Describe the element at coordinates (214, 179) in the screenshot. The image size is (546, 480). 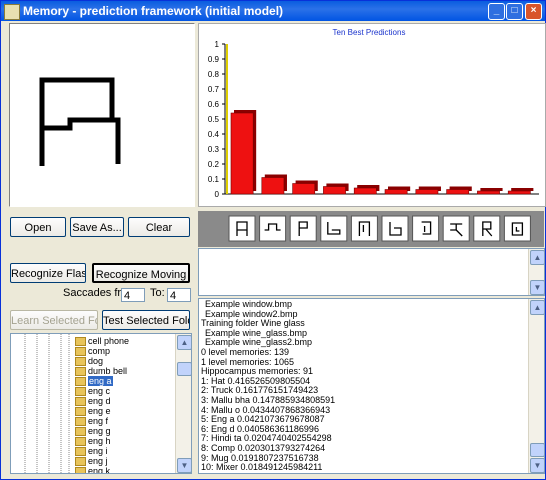
I see `y-tick-label: 0.1` at that location.